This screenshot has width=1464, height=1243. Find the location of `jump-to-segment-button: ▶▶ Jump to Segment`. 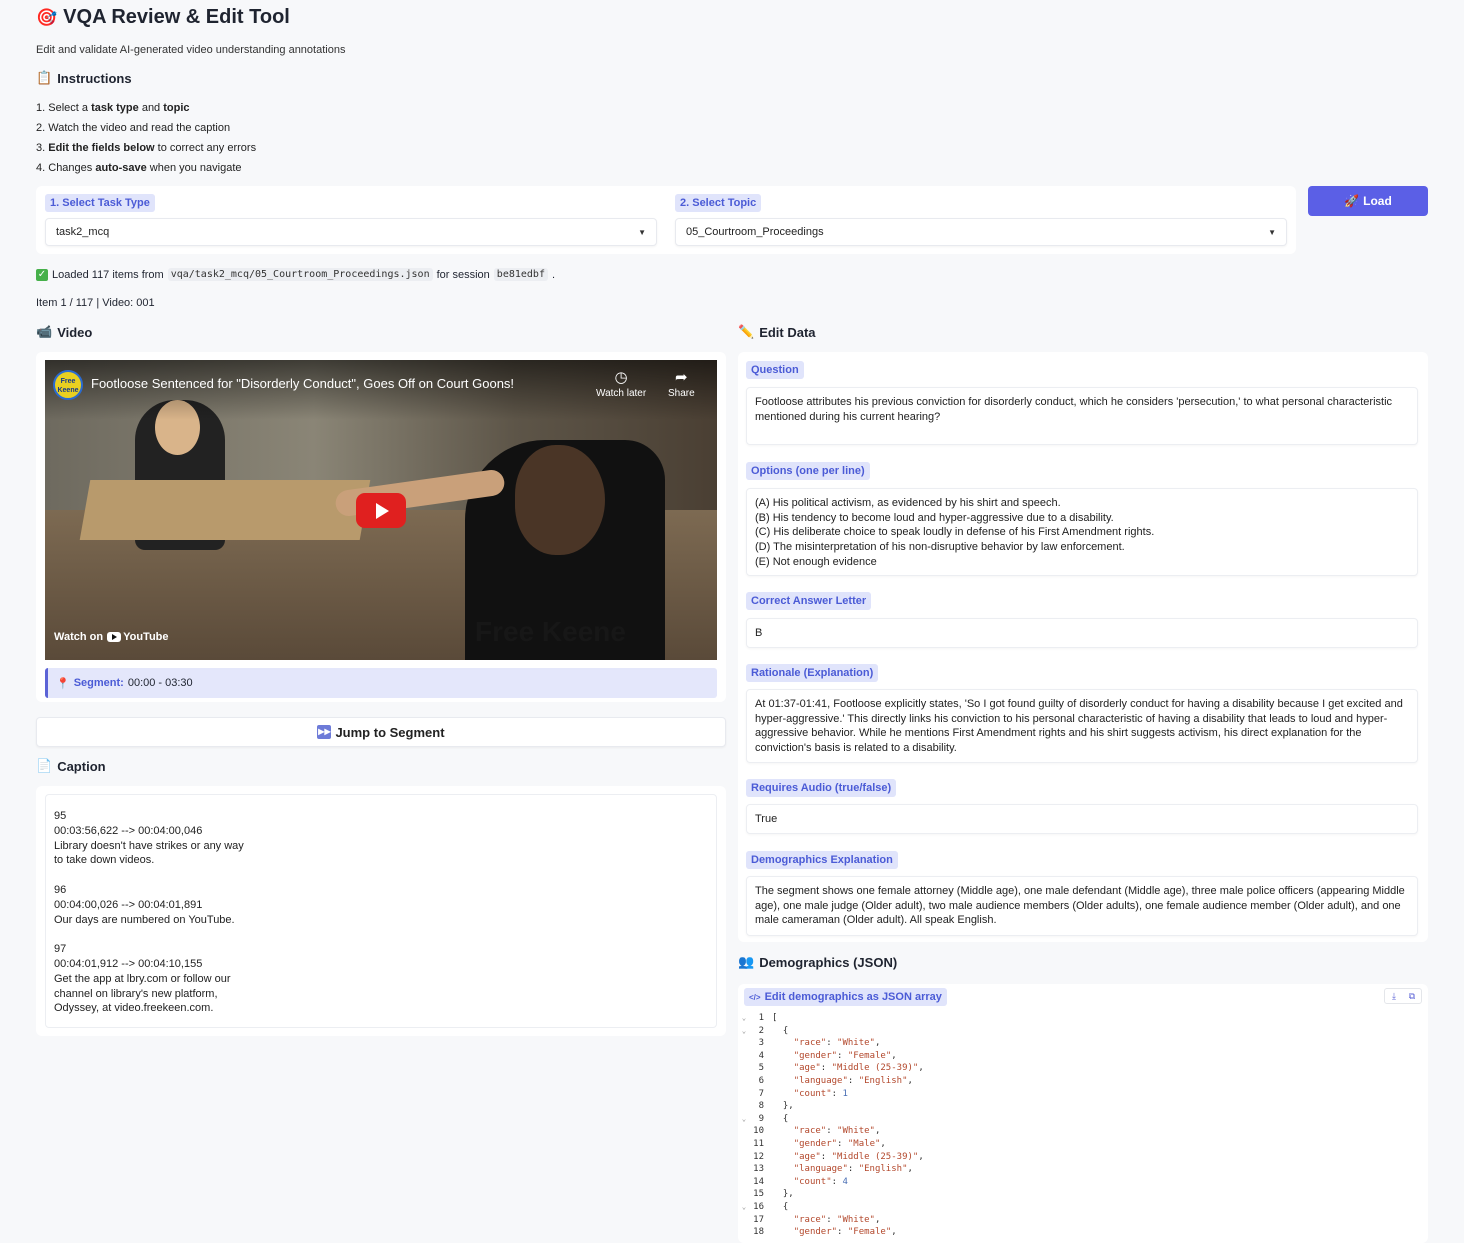

jump-to-segment-button: ▶▶ Jump to Segment is located at coordinates (381, 732).